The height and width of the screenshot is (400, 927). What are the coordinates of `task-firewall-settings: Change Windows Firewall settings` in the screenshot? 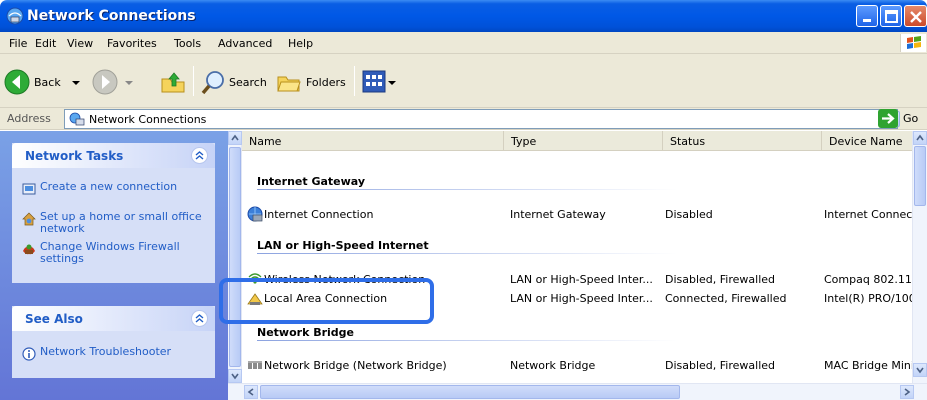 It's located at (117, 254).